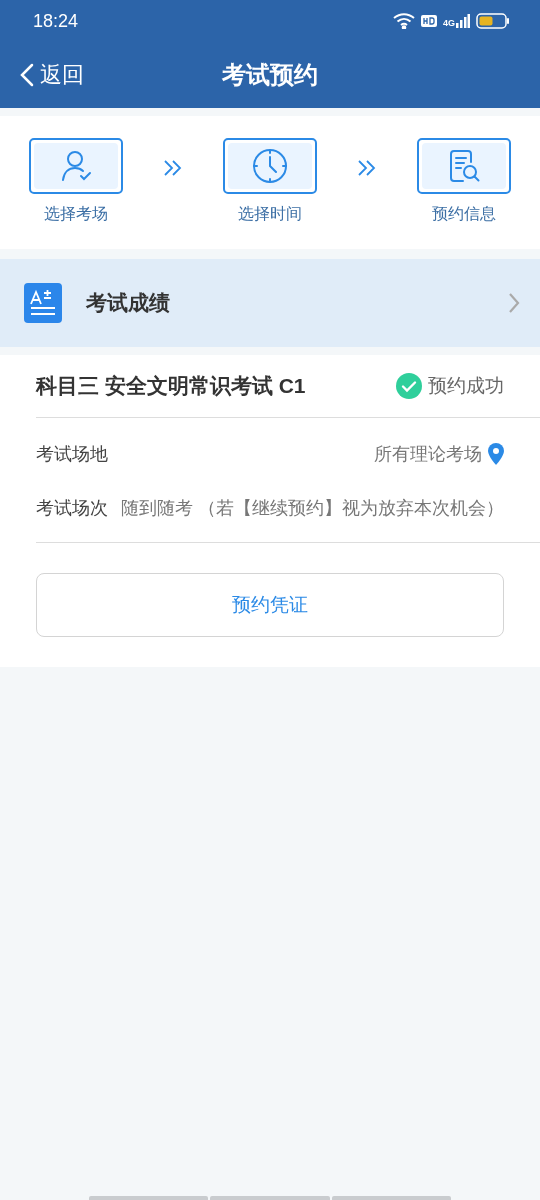 This screenshot has width=540, height=1200. Describe the element at coordinates (404, 21) in the screenshot. I see `wifi-icon` at that location.